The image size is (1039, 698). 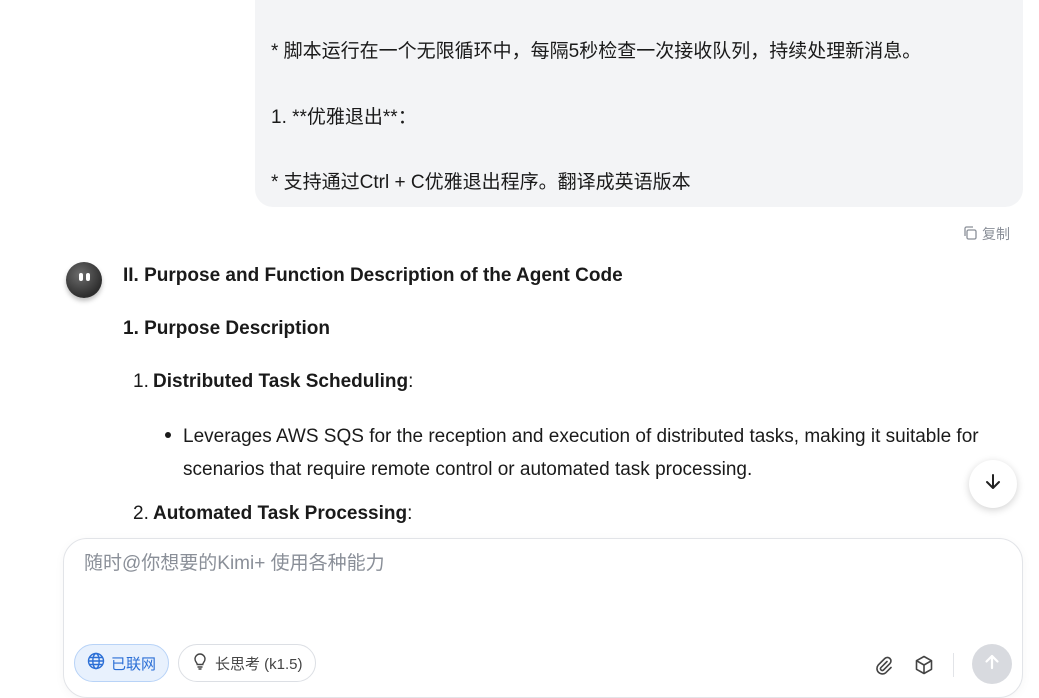 What do you see at coordinates (596, 51) in the screenshot?
I see `user-message-line: * 脚本运行在一个无限循环中，每隔5秒检查一次接收队列，持续处理新消息。` at bounding box center [596, 51].